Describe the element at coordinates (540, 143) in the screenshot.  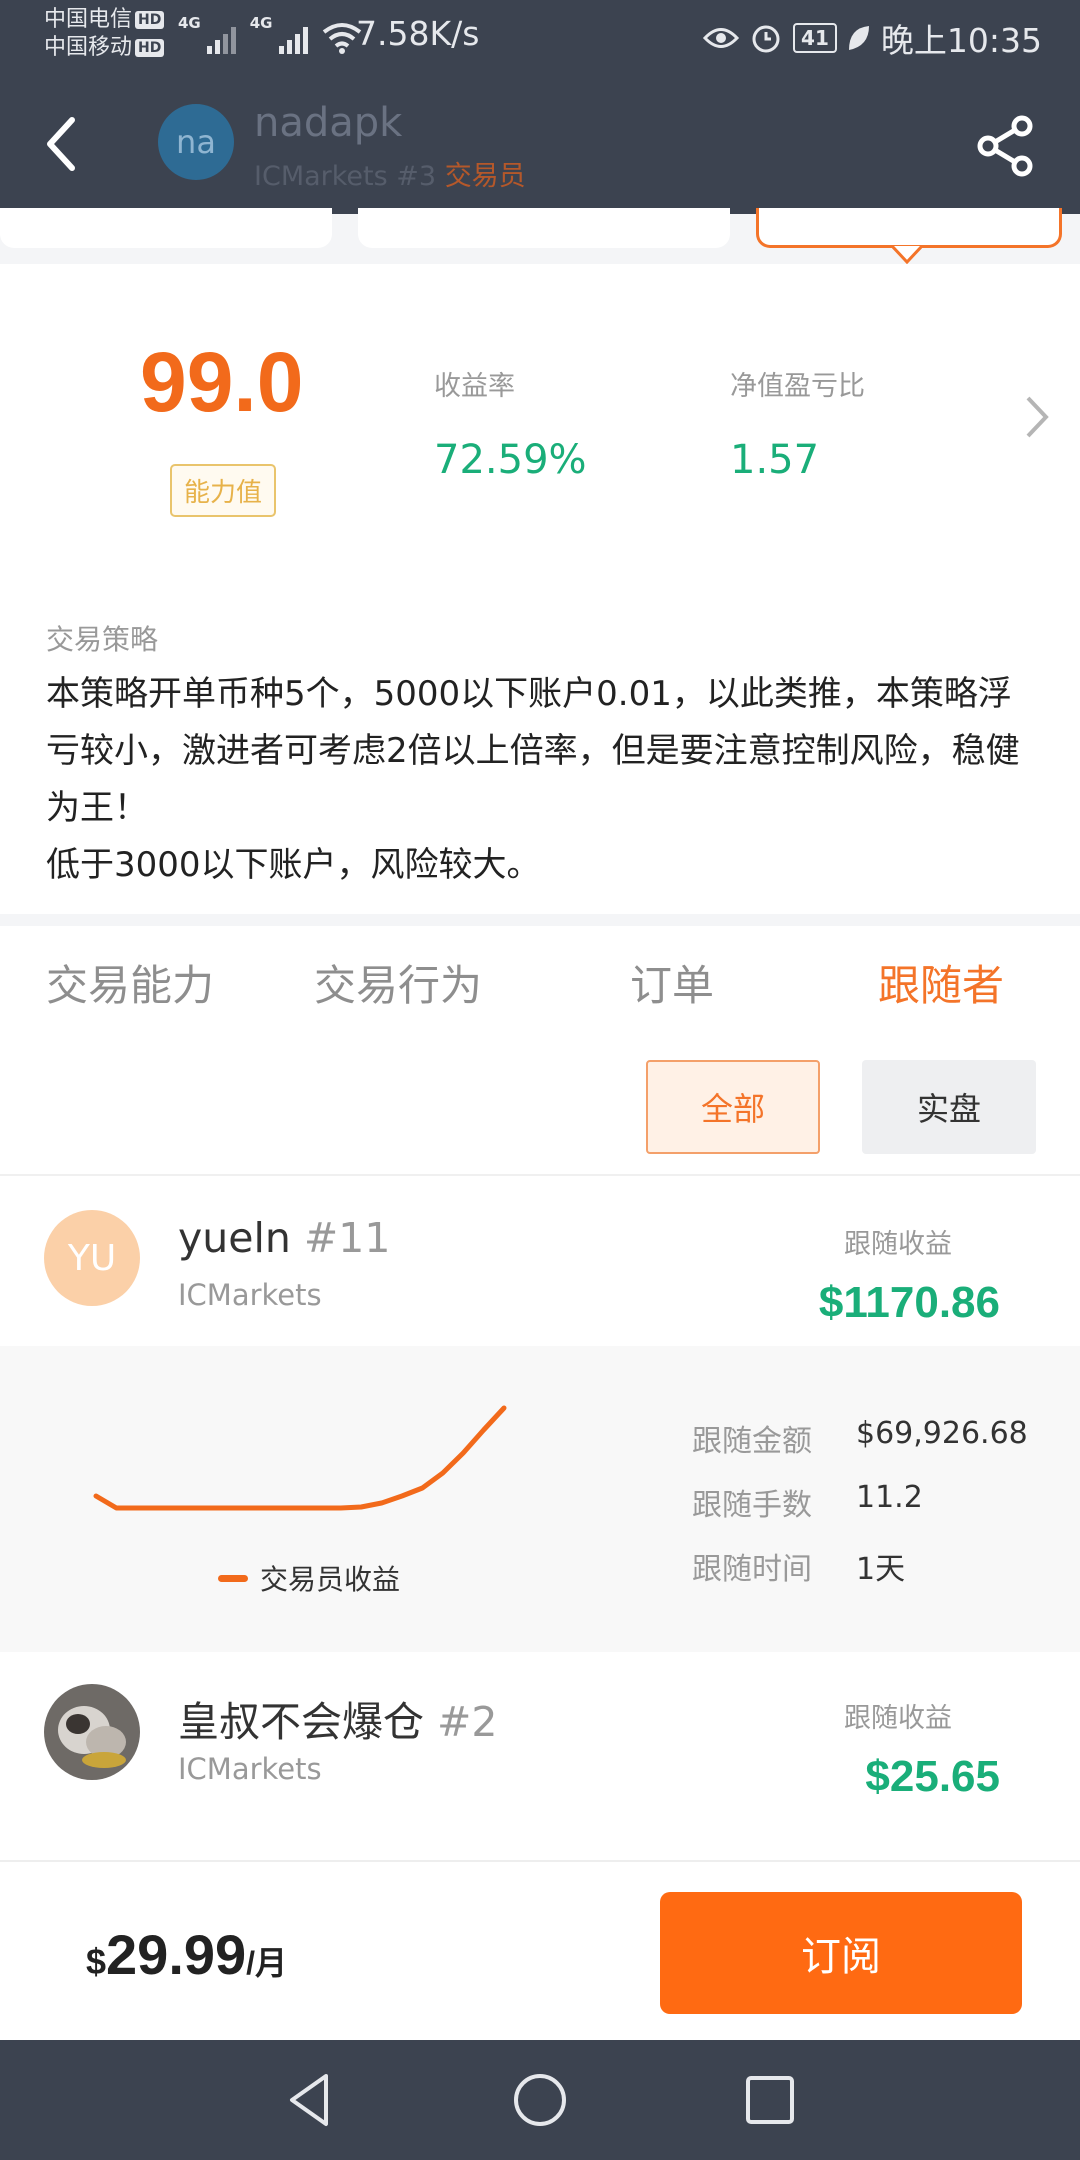
I see `app-header: na nadapk ICMarkets #3 交易员` at that location.